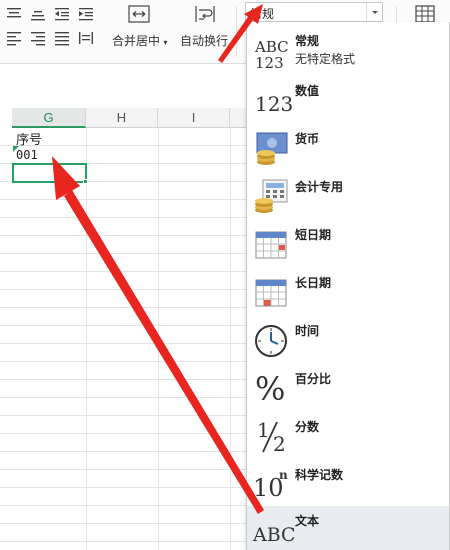 This screenshot has width=450, height=550. I want to click on merge-cells-icon, so click(139, 14).